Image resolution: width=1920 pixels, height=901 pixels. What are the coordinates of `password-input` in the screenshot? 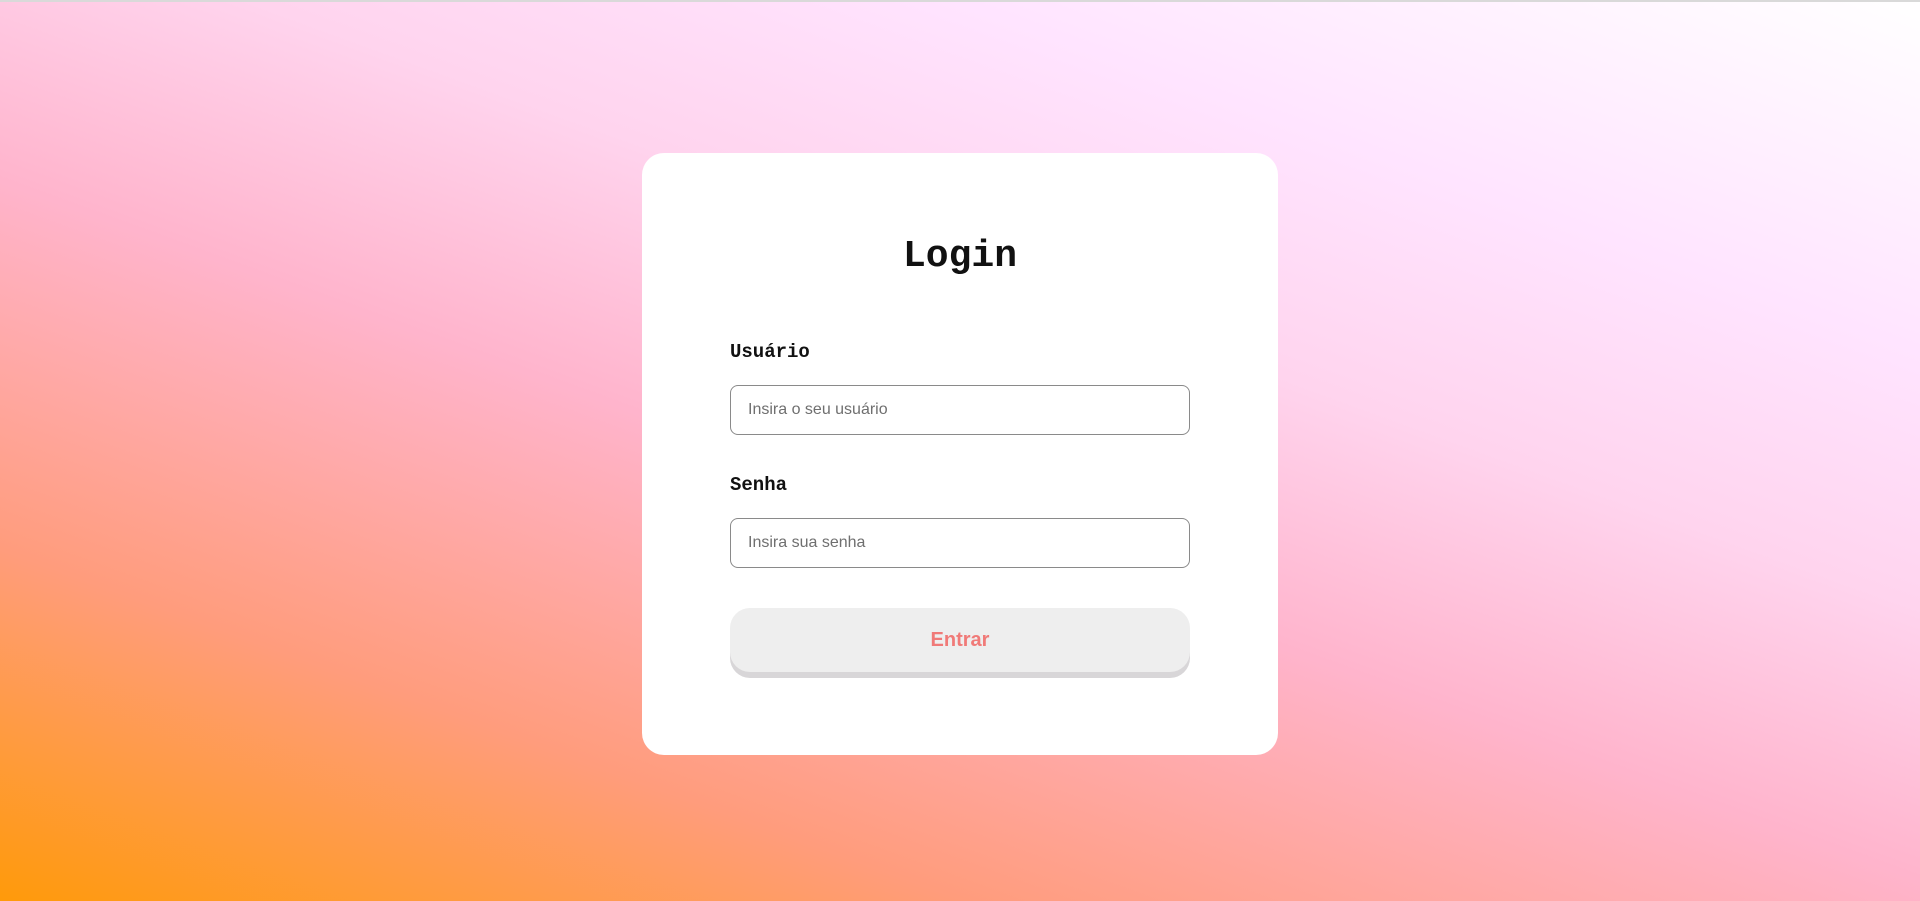 It's located at (960, 543).